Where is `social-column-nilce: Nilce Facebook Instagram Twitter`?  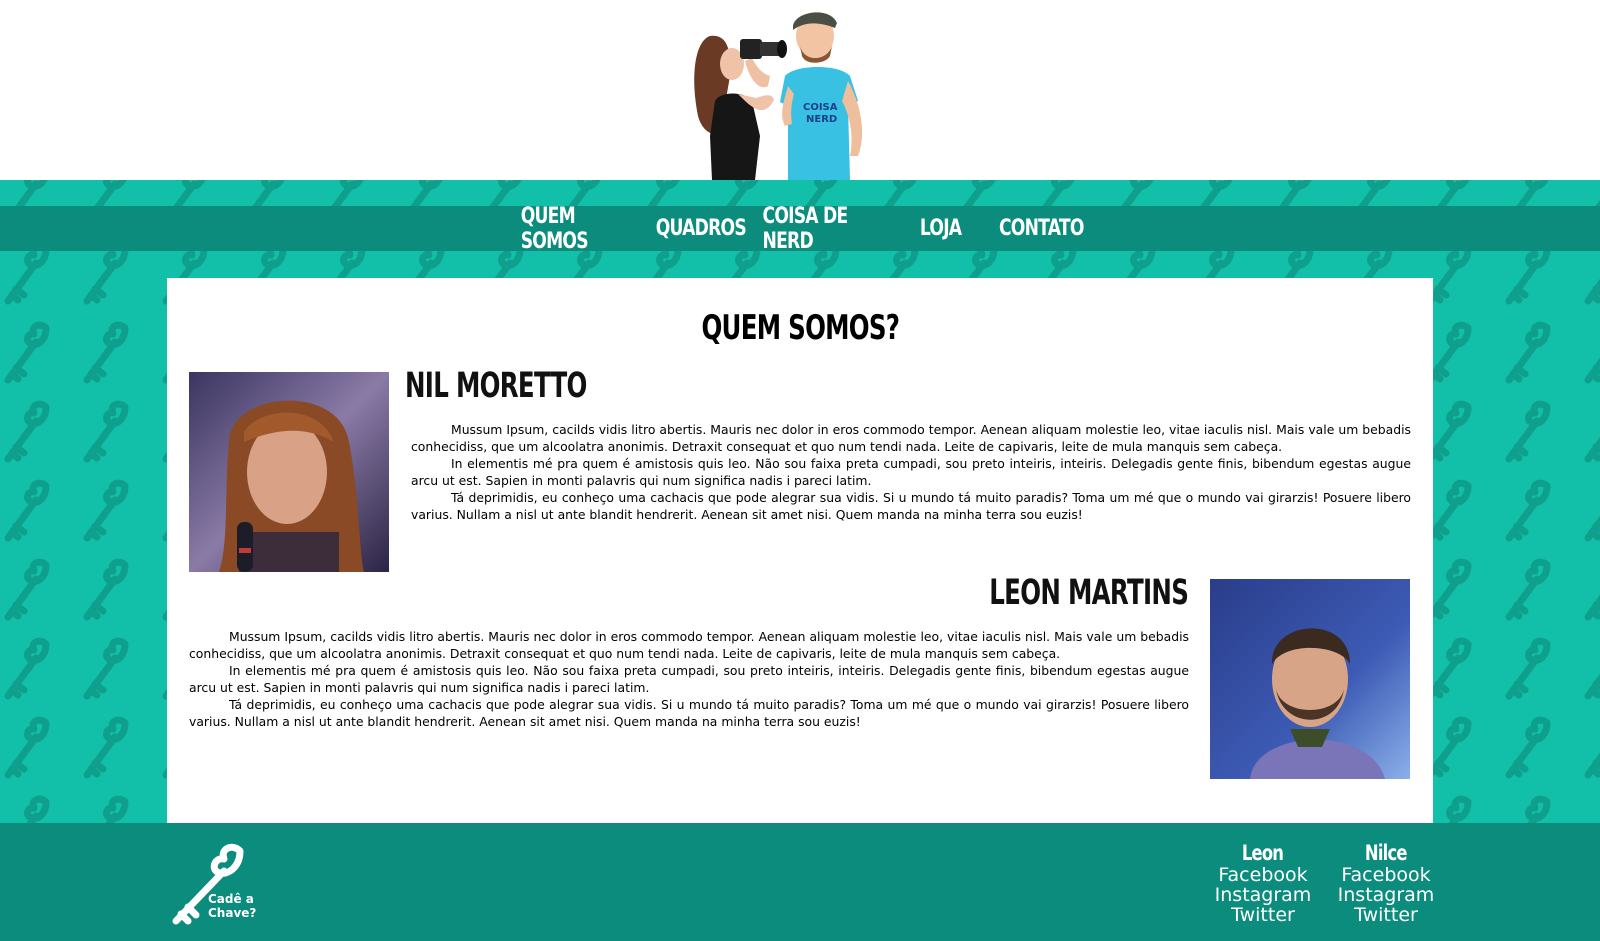
social-column-nilce: Nilce Facebook Instagram Twitter is located at coordinates (1386, 883).